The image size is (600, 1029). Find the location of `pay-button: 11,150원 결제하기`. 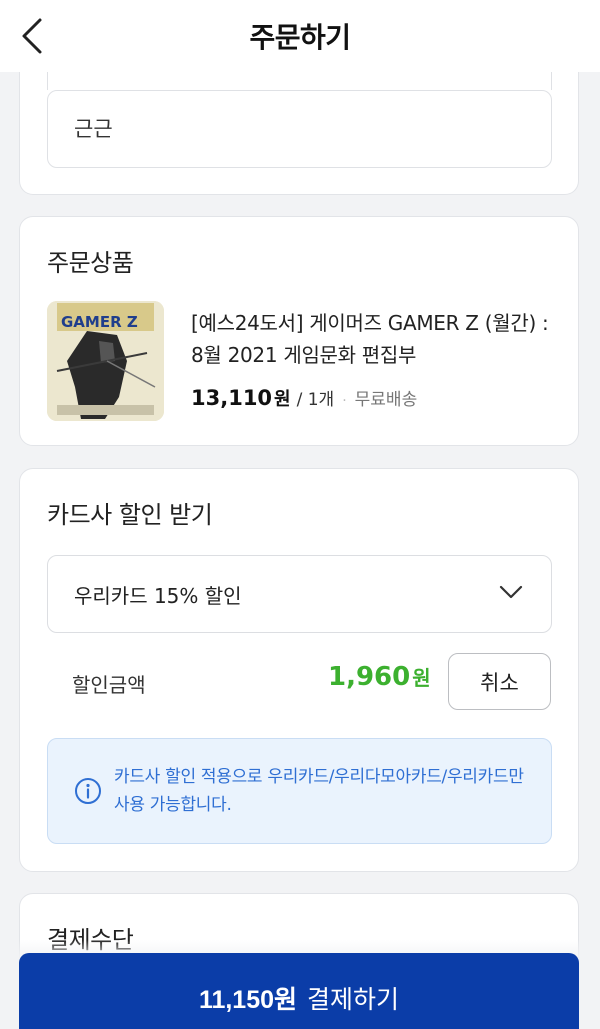

pay-button: 11,150원 결제하기 is located at coordinates (299, 991).